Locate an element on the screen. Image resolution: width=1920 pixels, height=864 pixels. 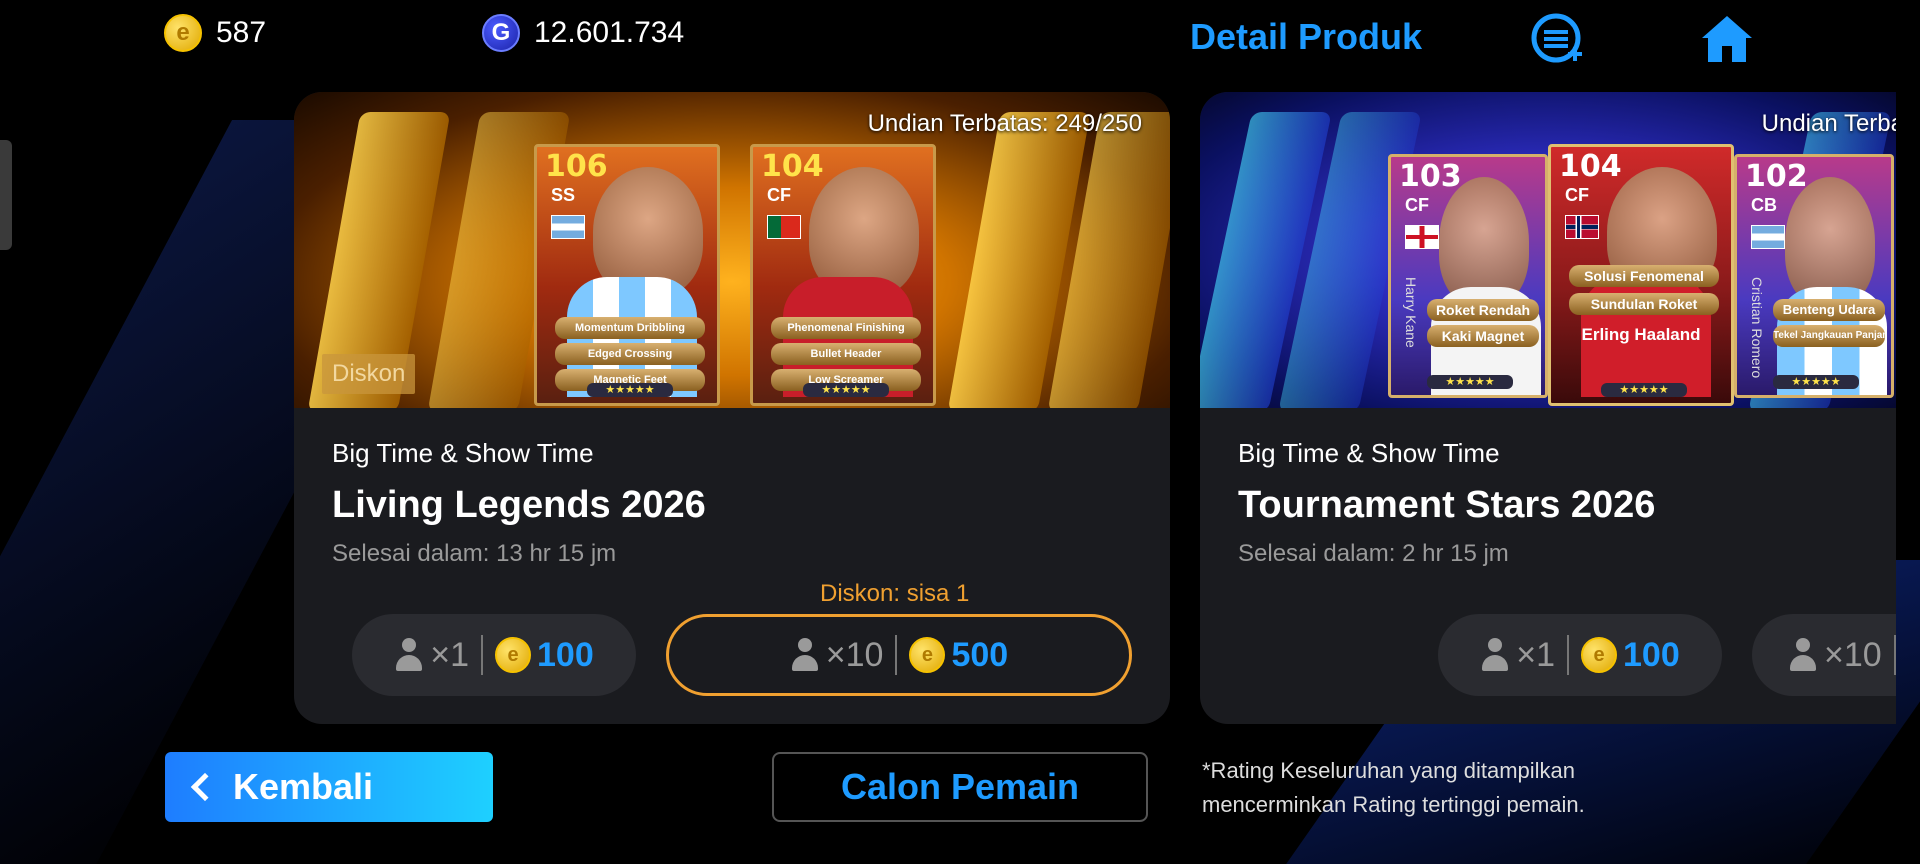
buy-x10-button: ×10 e 500 is located at coordinates (899, 655).